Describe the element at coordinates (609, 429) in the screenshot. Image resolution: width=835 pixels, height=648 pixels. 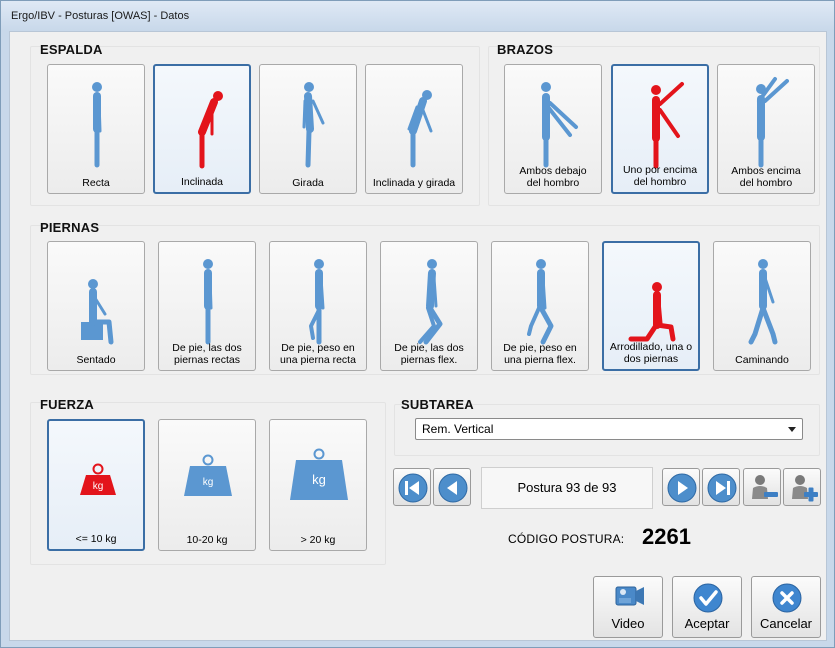
I see `subtarea-select: Rem. Vertical` at that location.